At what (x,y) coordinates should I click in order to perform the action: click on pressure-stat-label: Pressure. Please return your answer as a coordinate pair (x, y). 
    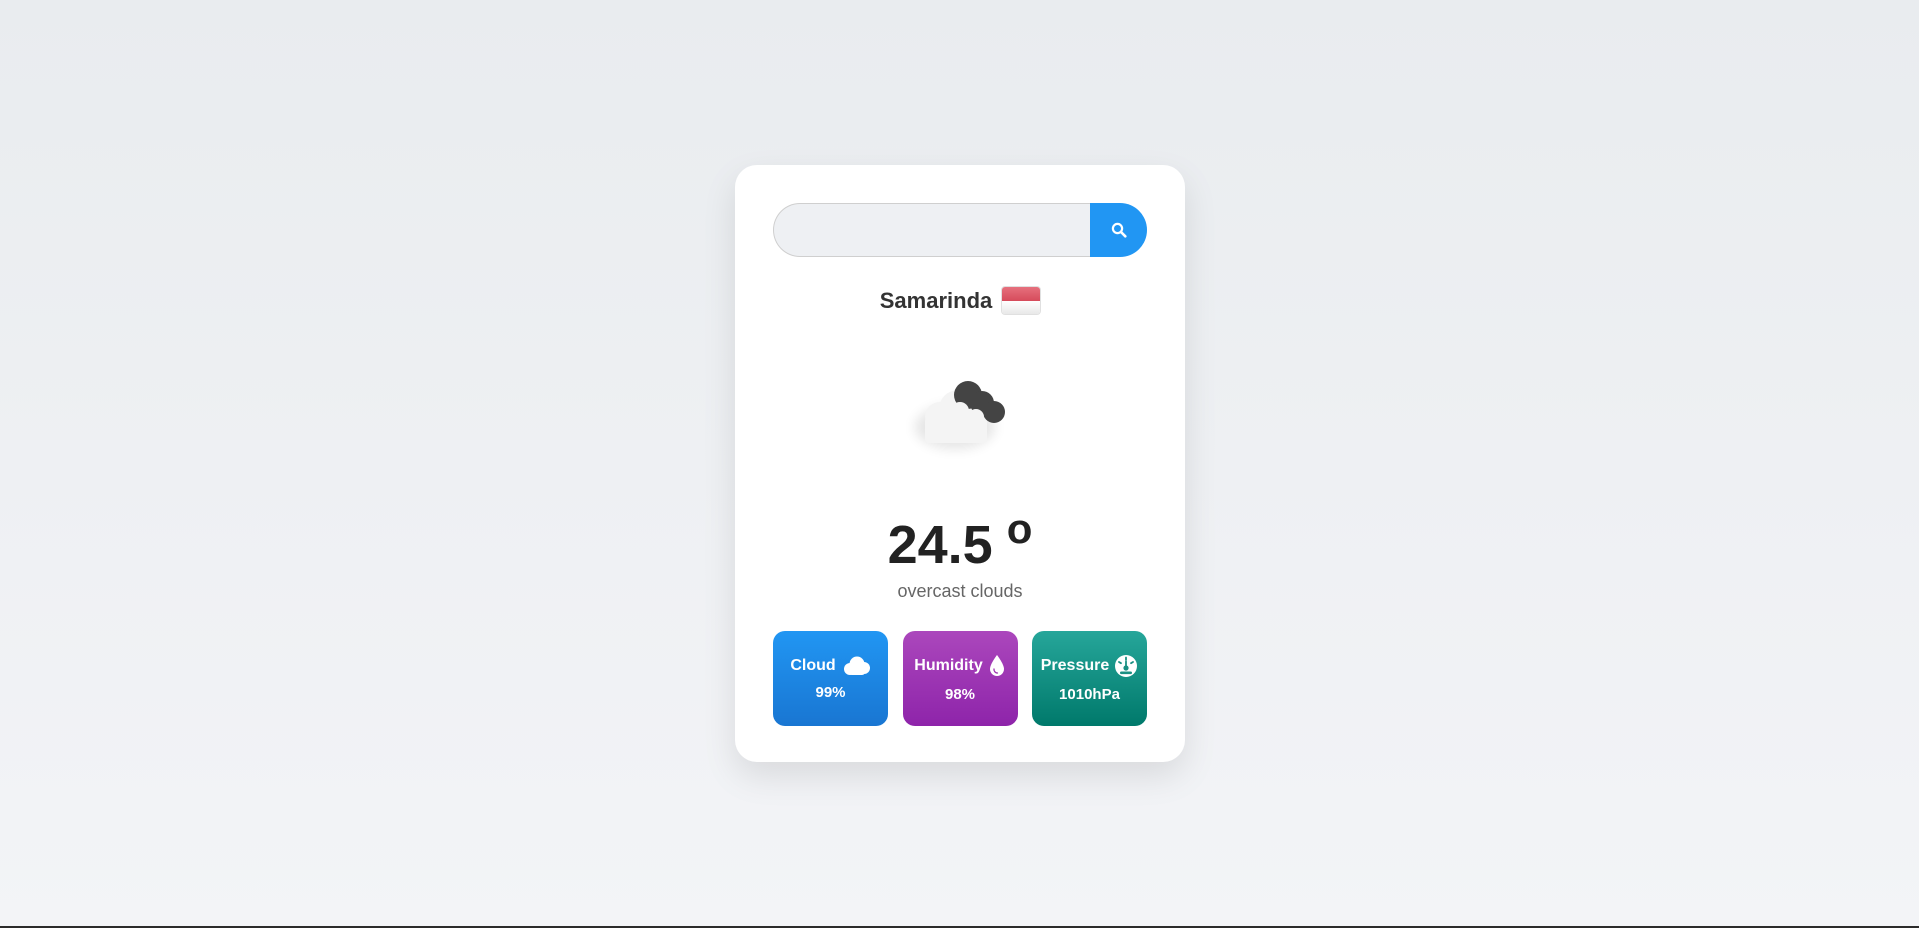
    Looking at the image, I should click on (1075, 665).